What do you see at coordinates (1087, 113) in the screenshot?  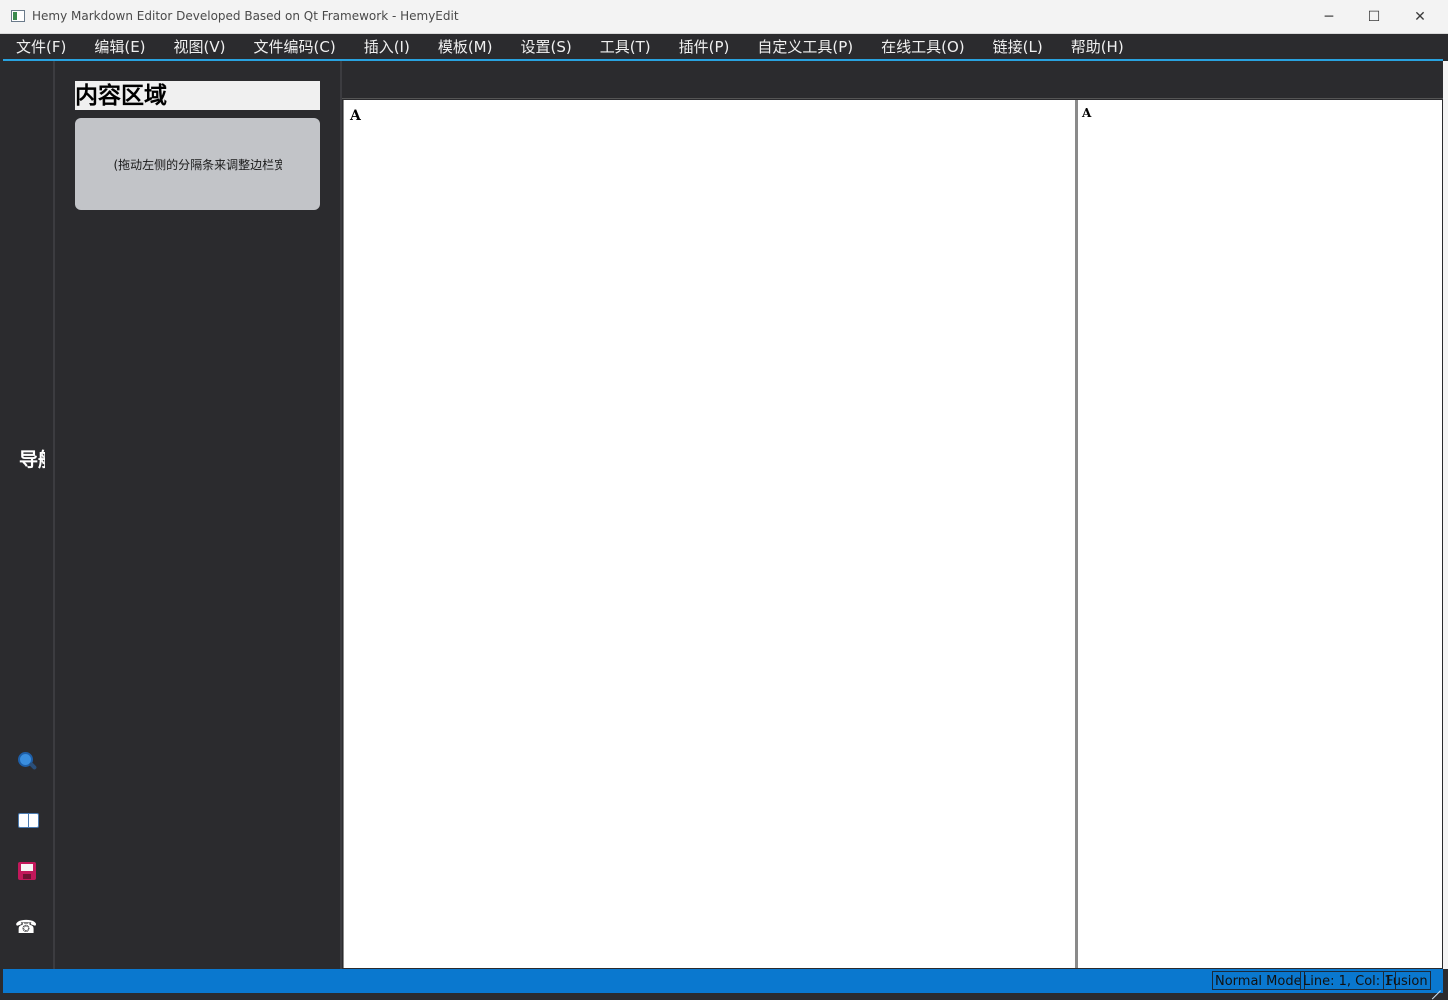 I see `preview-content: A` at bounding box center [1087, 113].